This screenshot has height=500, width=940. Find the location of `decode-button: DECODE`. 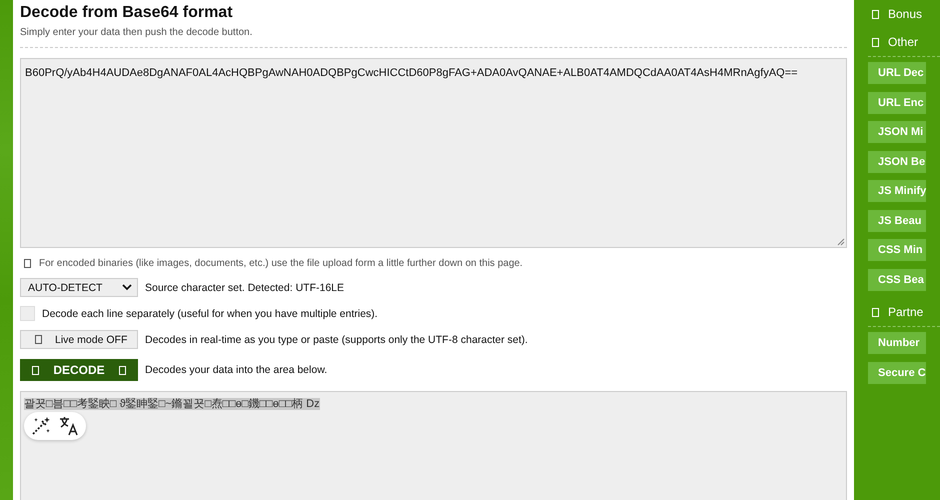

decode-button: DECODE is located at coordinates (79, 370).